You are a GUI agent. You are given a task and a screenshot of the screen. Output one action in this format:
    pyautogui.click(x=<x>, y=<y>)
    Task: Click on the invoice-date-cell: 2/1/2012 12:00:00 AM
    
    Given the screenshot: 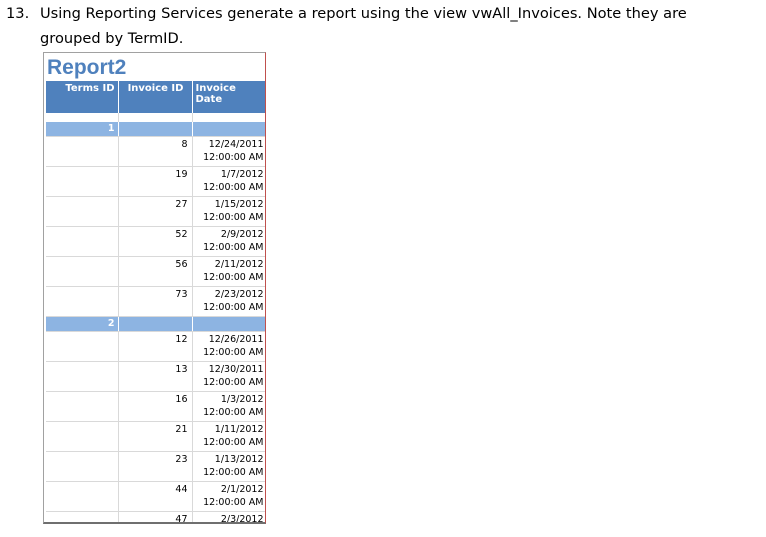 What is the action you would take?
    pyautogui.click(x=228, y=496)
    